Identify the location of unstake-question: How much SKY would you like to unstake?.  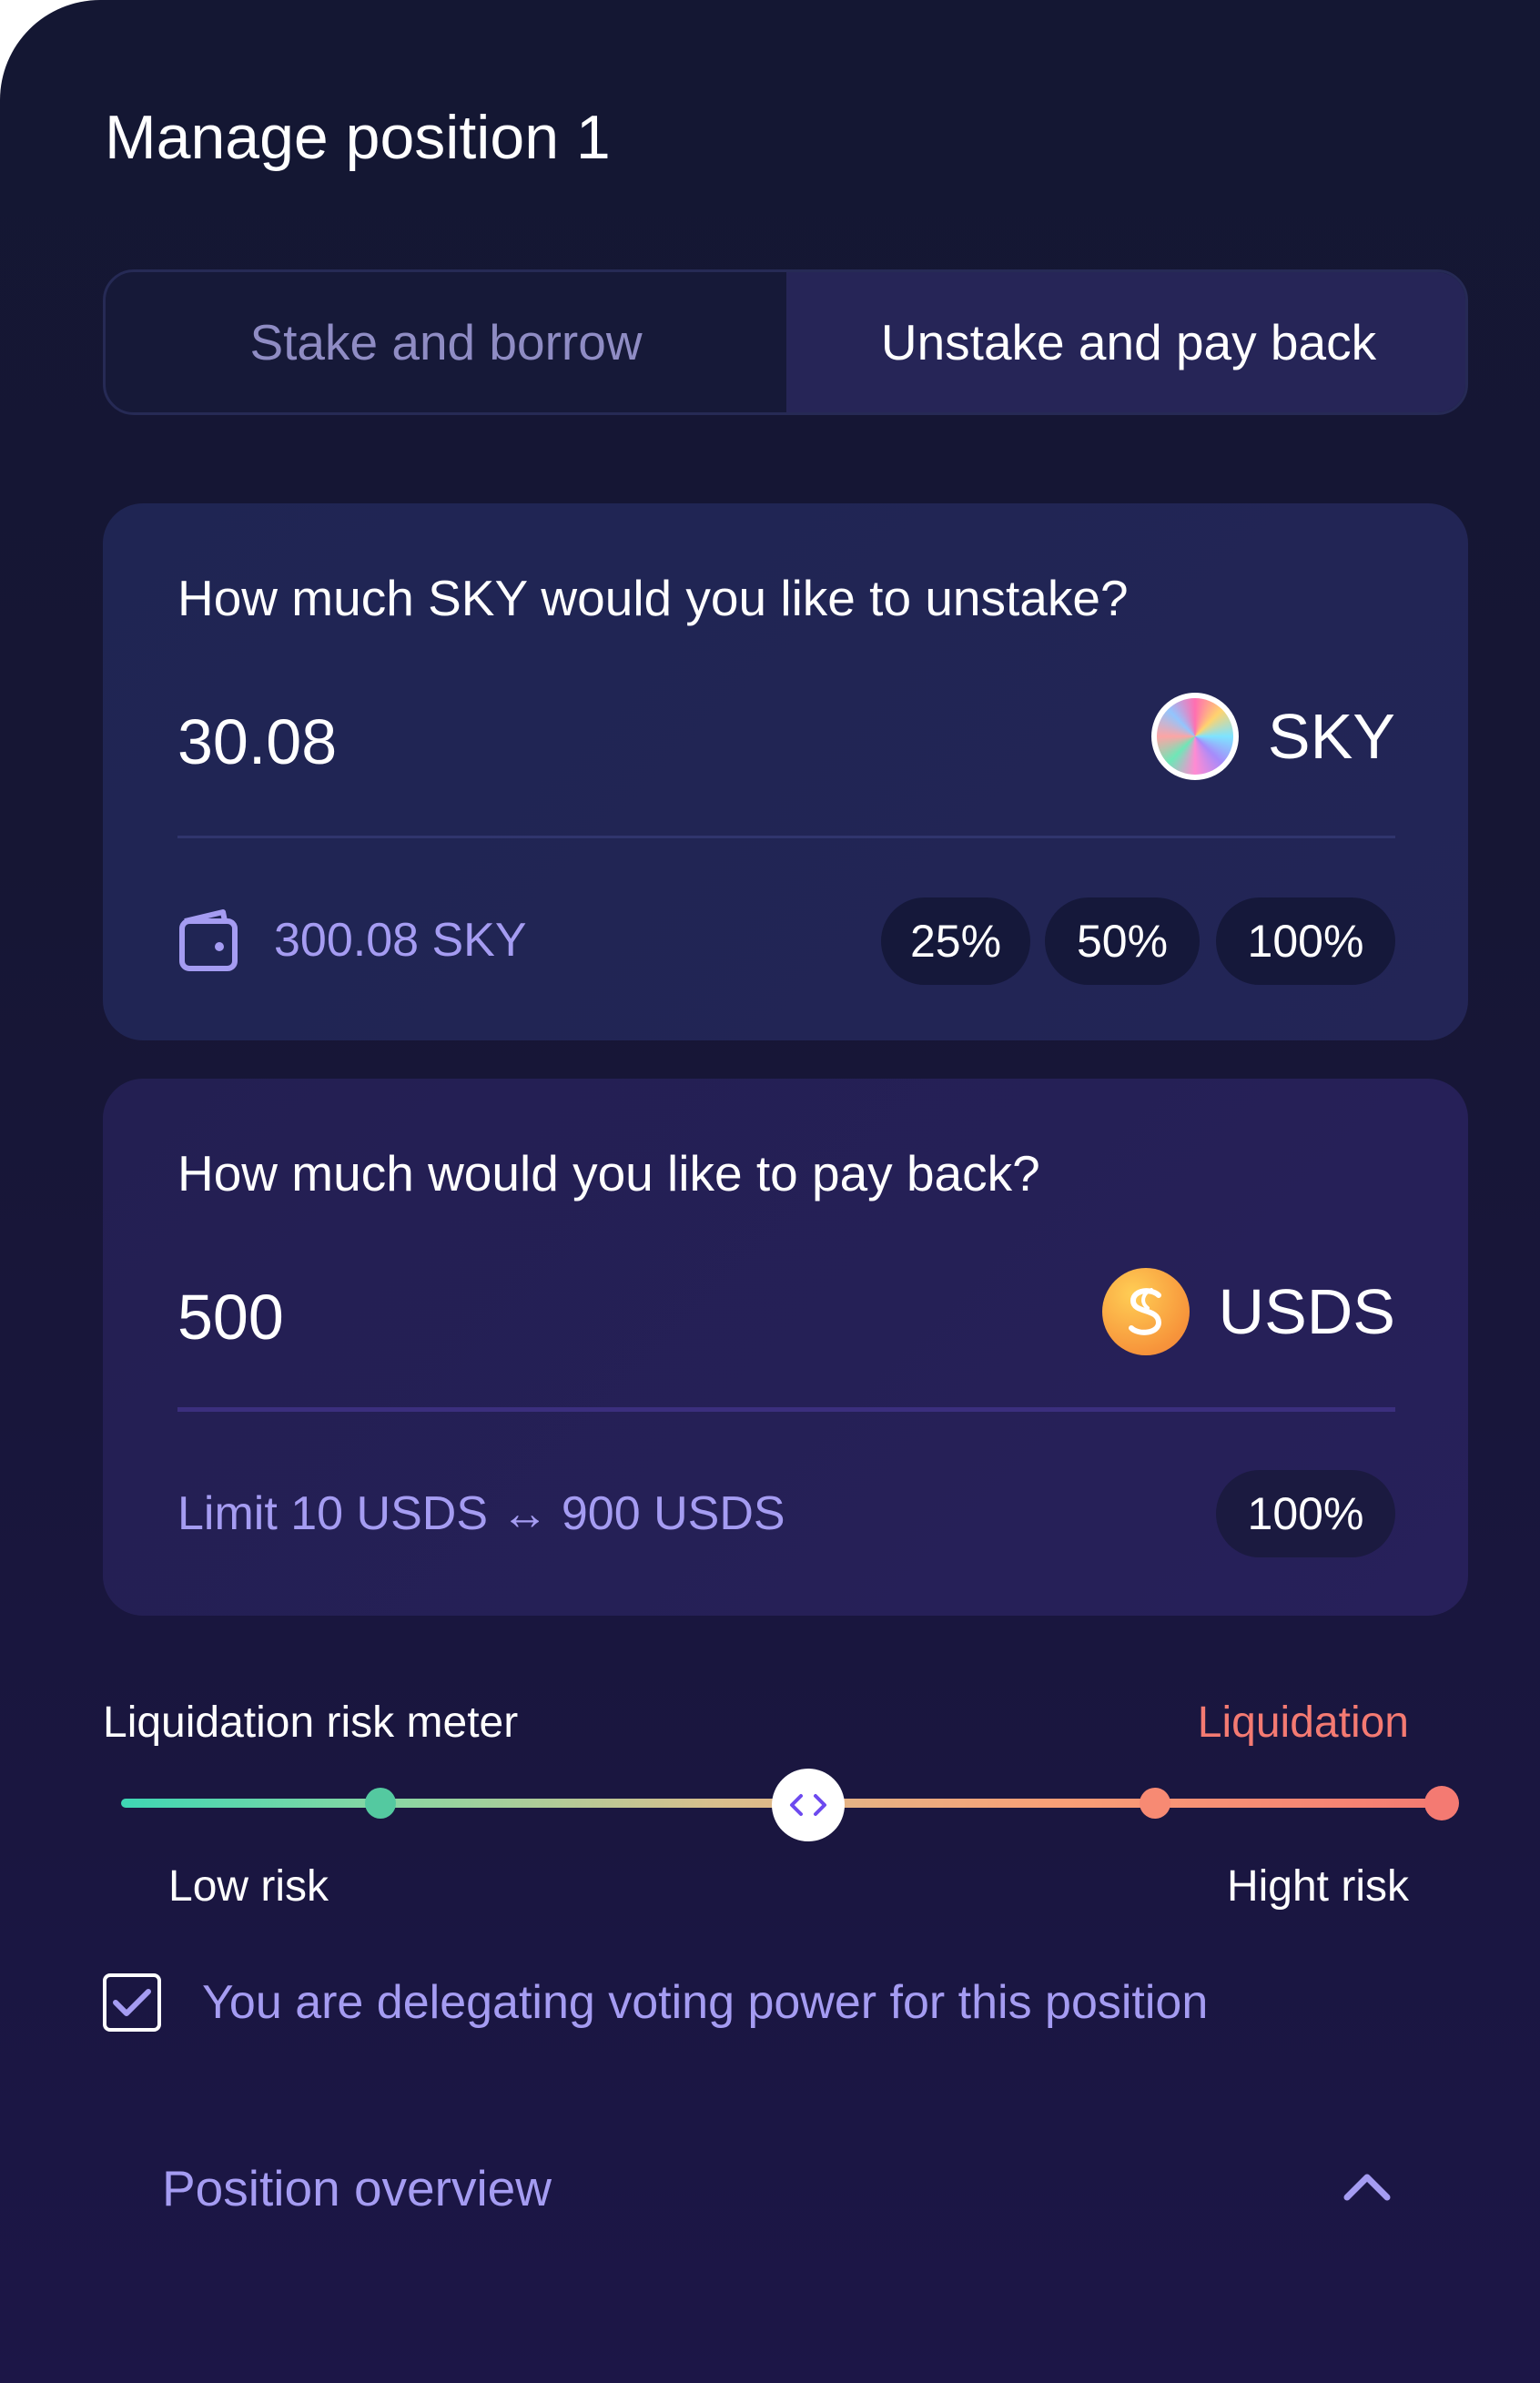
(653, 598).